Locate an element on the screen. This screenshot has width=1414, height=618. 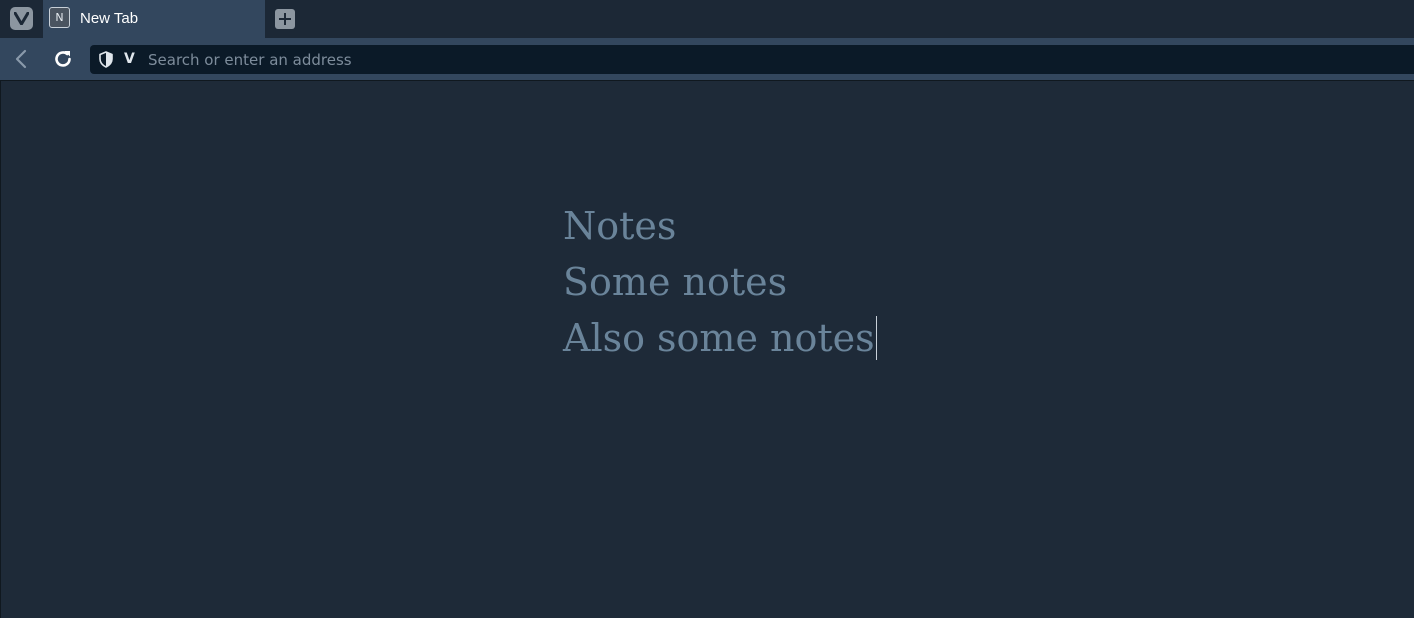
address-input is located at coordinates (748, 59).